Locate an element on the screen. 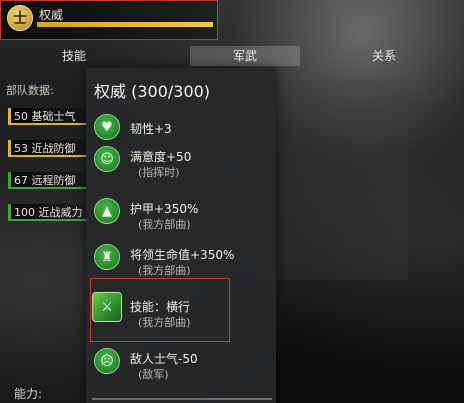  effect-main: 满意度+50 is located at coordinates (161, 157).